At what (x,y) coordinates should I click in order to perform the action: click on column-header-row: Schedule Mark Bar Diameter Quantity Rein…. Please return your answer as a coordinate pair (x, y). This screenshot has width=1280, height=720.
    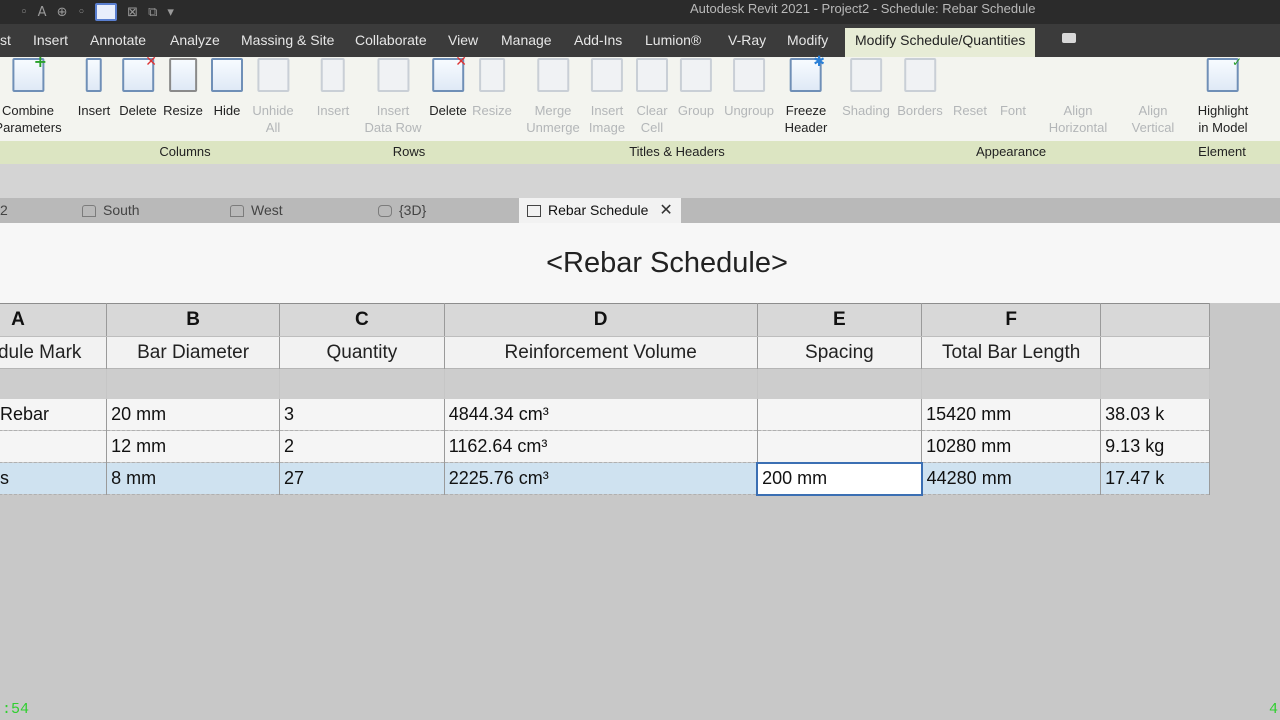
    Looking at the image, I should click on (605, 352).